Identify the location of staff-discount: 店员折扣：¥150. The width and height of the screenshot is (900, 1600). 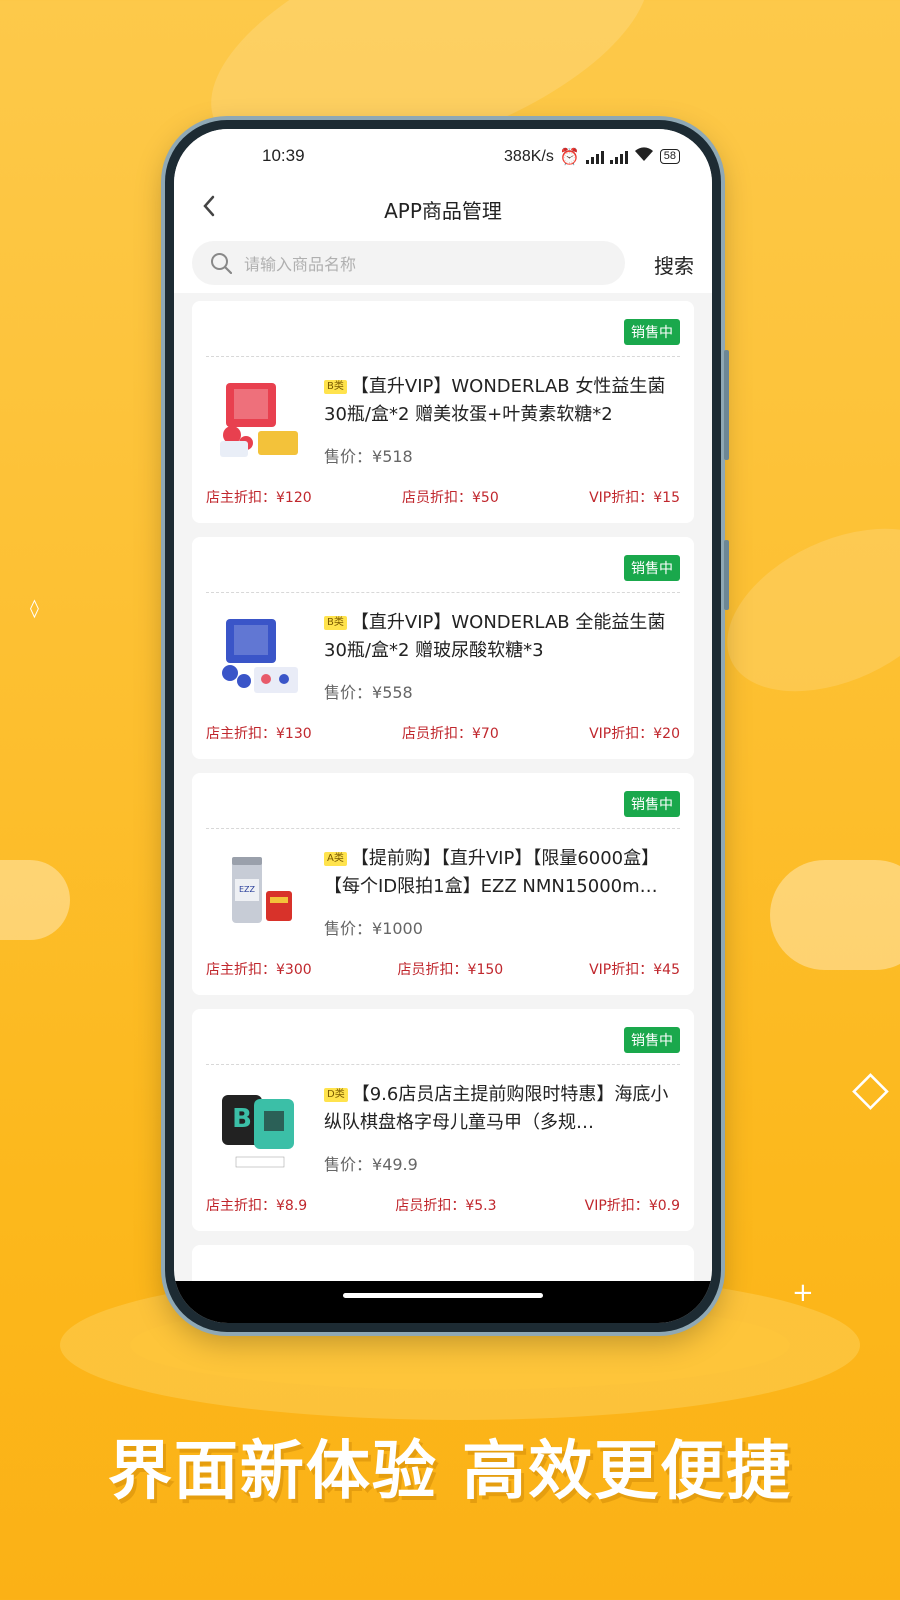
(450, 970).